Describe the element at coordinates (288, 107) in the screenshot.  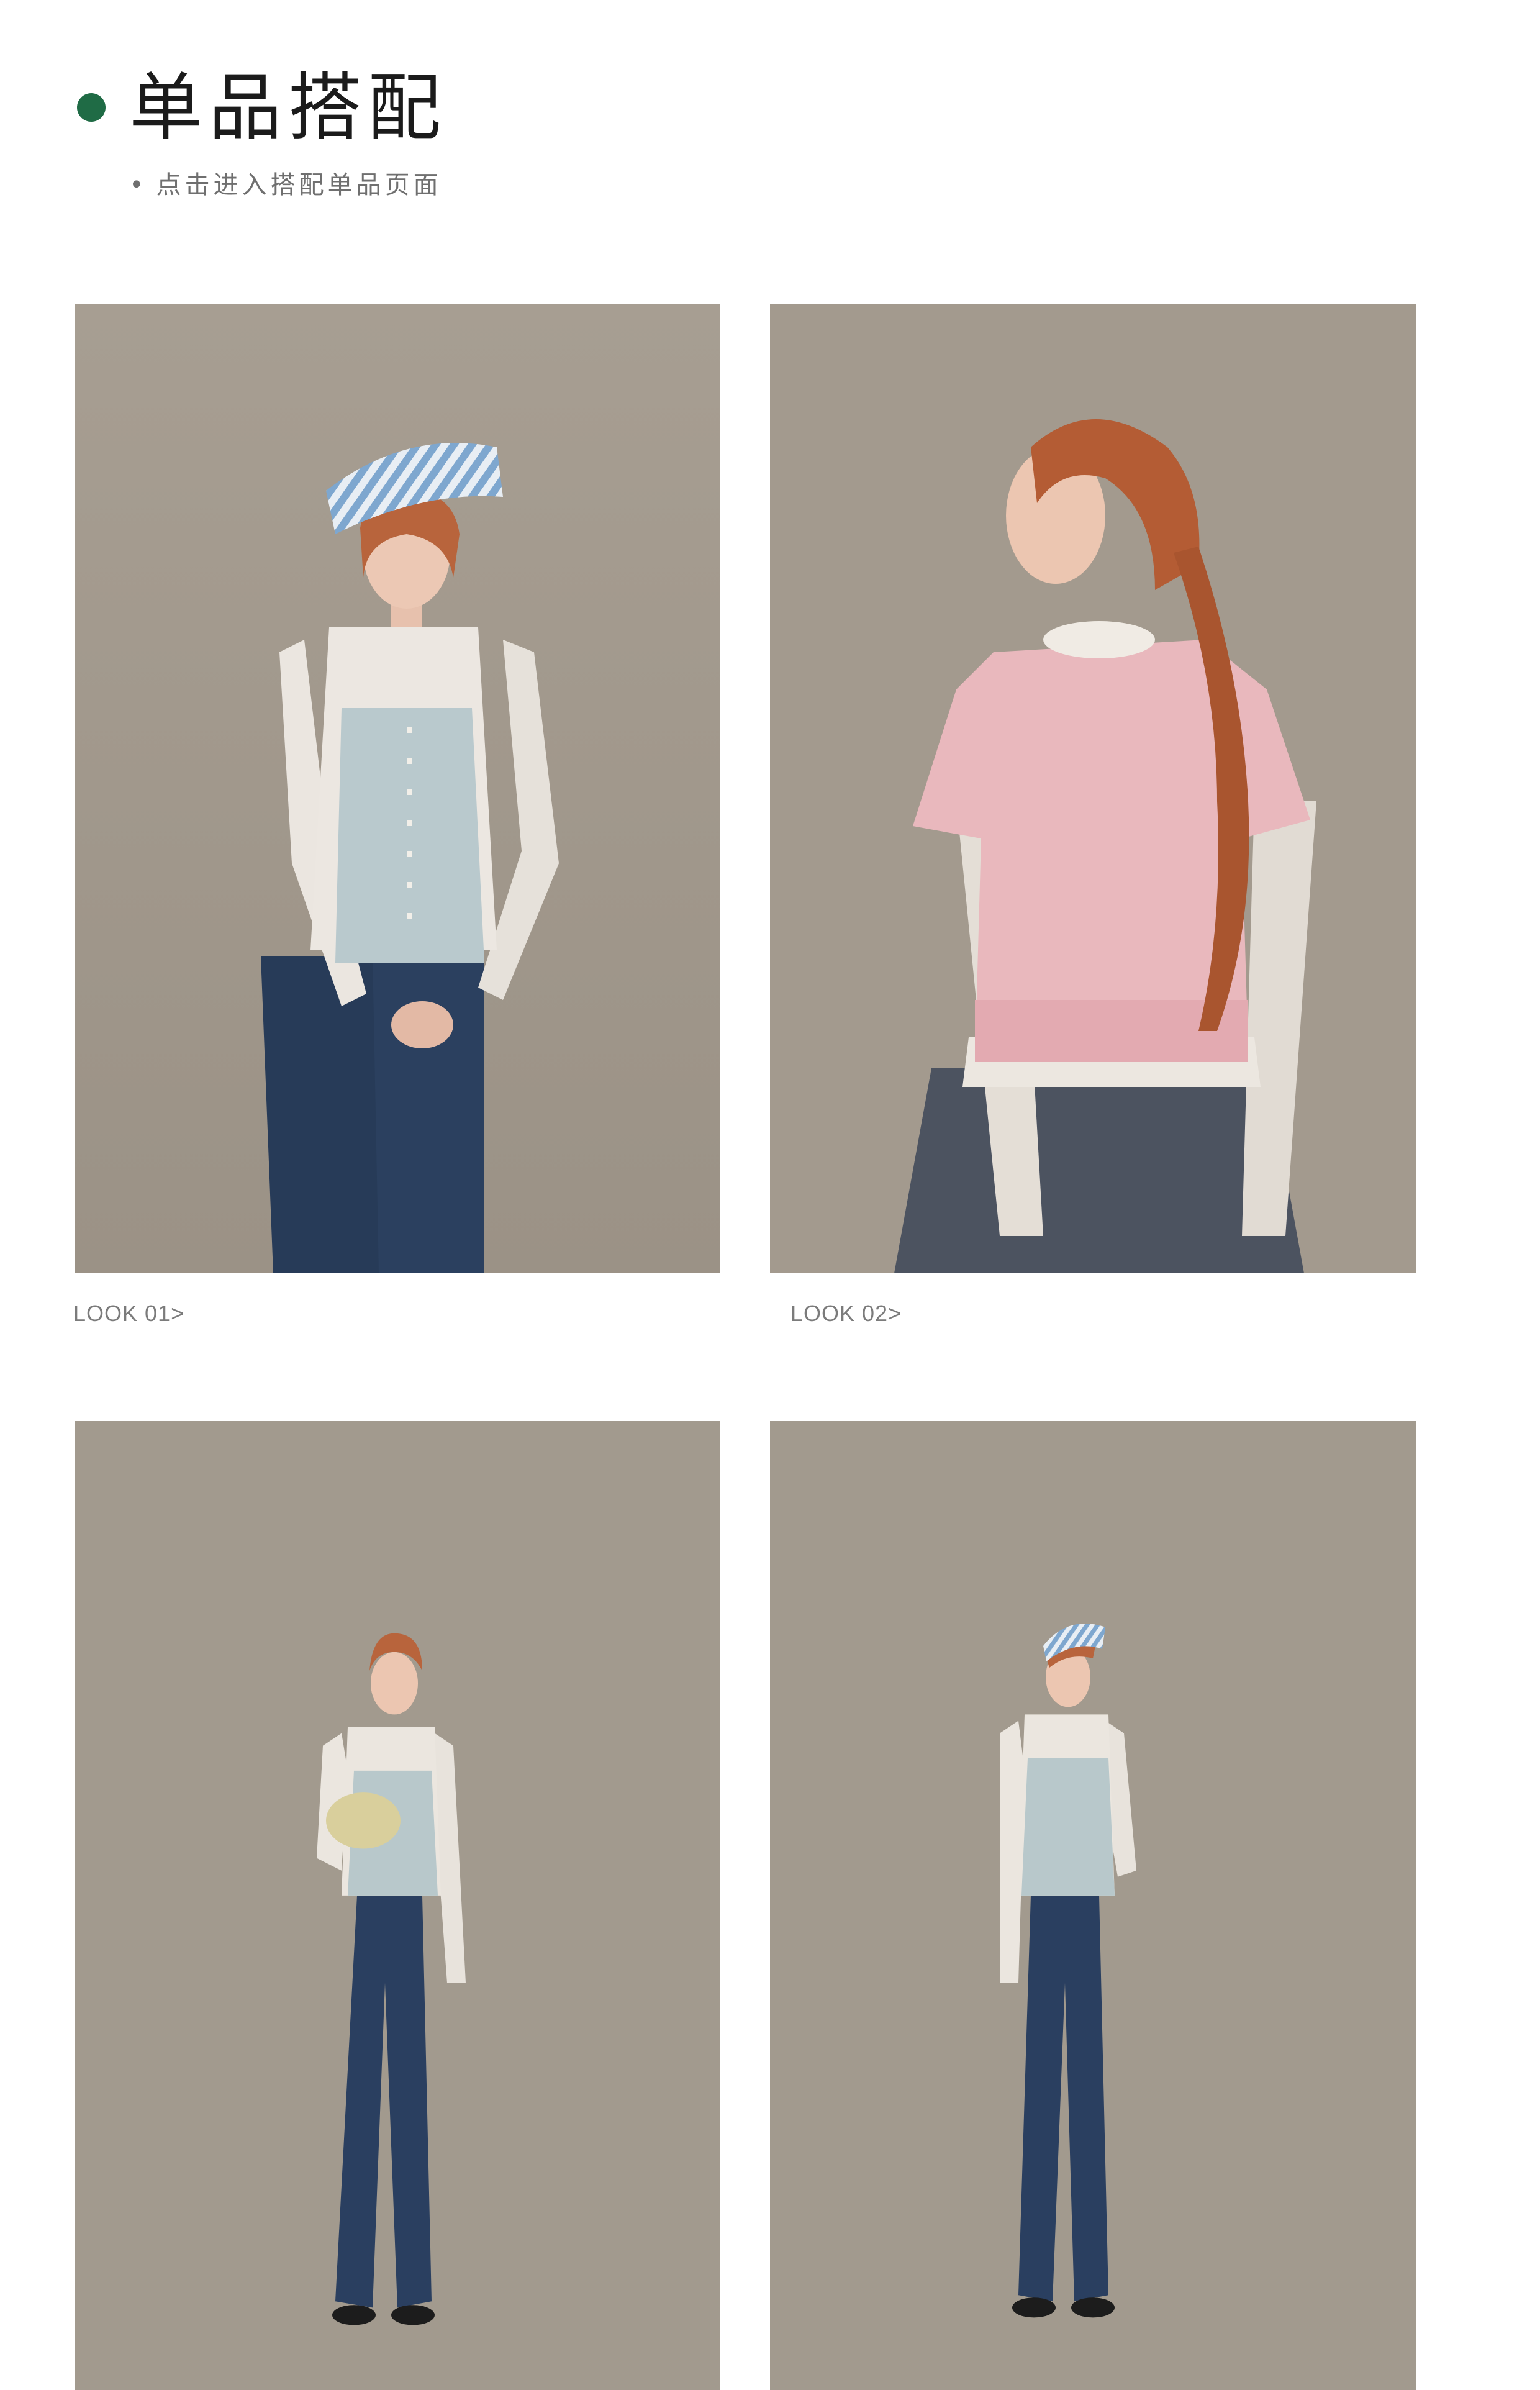
I see `section-title: 单品搭配` at that location.